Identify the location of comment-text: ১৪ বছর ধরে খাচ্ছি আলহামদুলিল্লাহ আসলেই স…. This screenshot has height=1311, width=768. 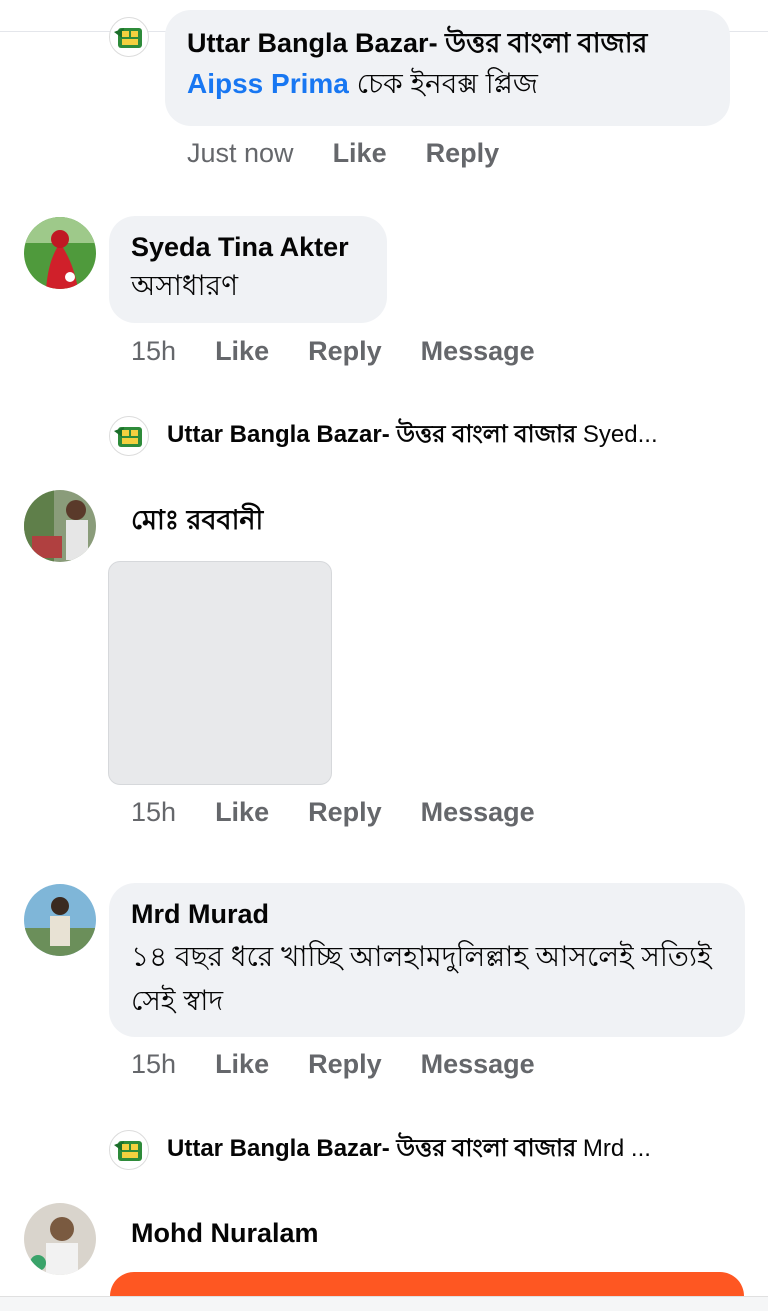
(421, 978).